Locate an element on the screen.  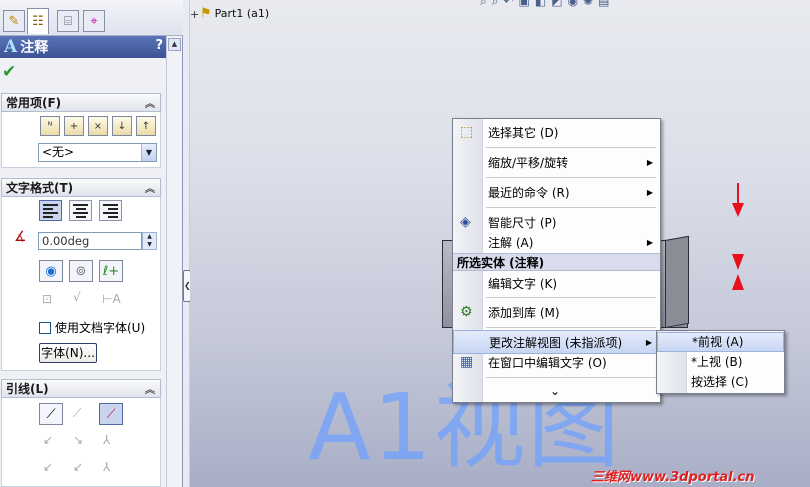
view-toolbar: ⌕ ⌕ ↶ ▣ ◧ ◩ ◉ ✺ ▤ is located at coordinates (544, 4).